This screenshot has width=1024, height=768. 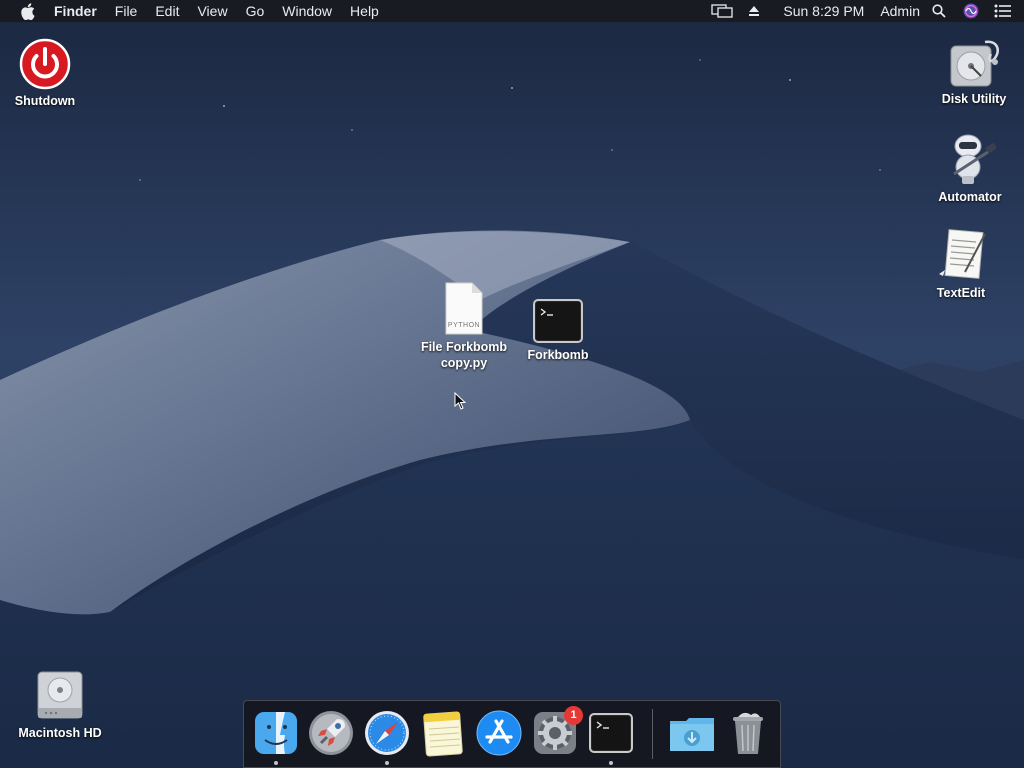 I want to click on siri-icon, so click(x=971, y=11).